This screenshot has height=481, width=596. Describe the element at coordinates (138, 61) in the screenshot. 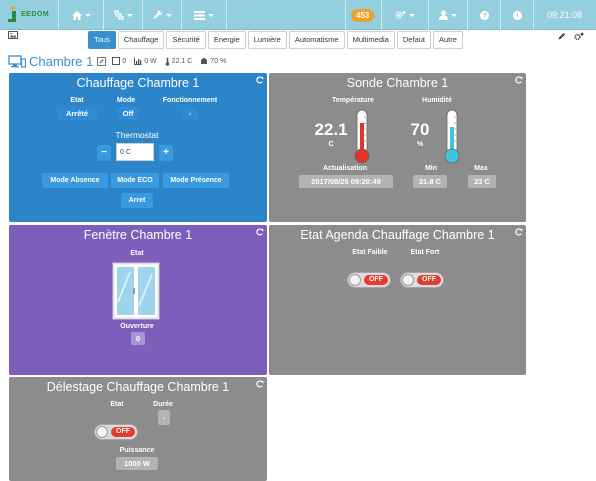

I see `power-chart-icon` at that location.